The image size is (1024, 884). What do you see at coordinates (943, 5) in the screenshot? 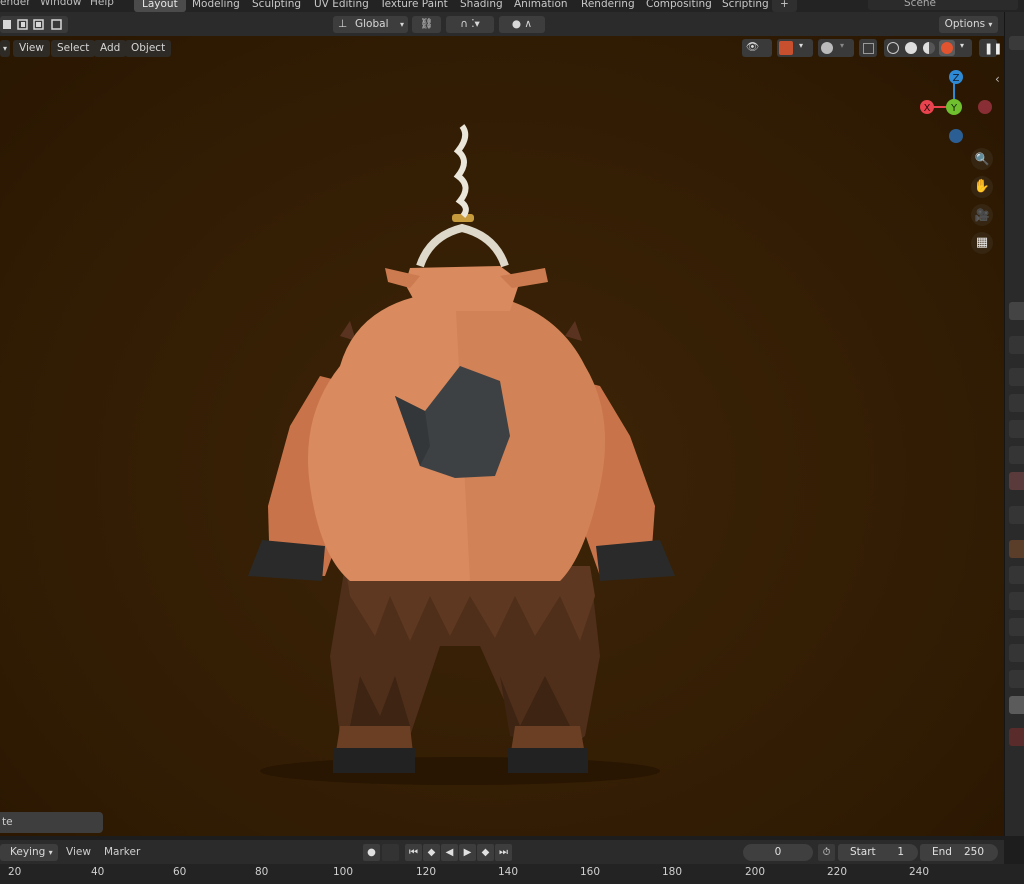
I see `scene-selector: Scene` at bounding box center [943, 5].